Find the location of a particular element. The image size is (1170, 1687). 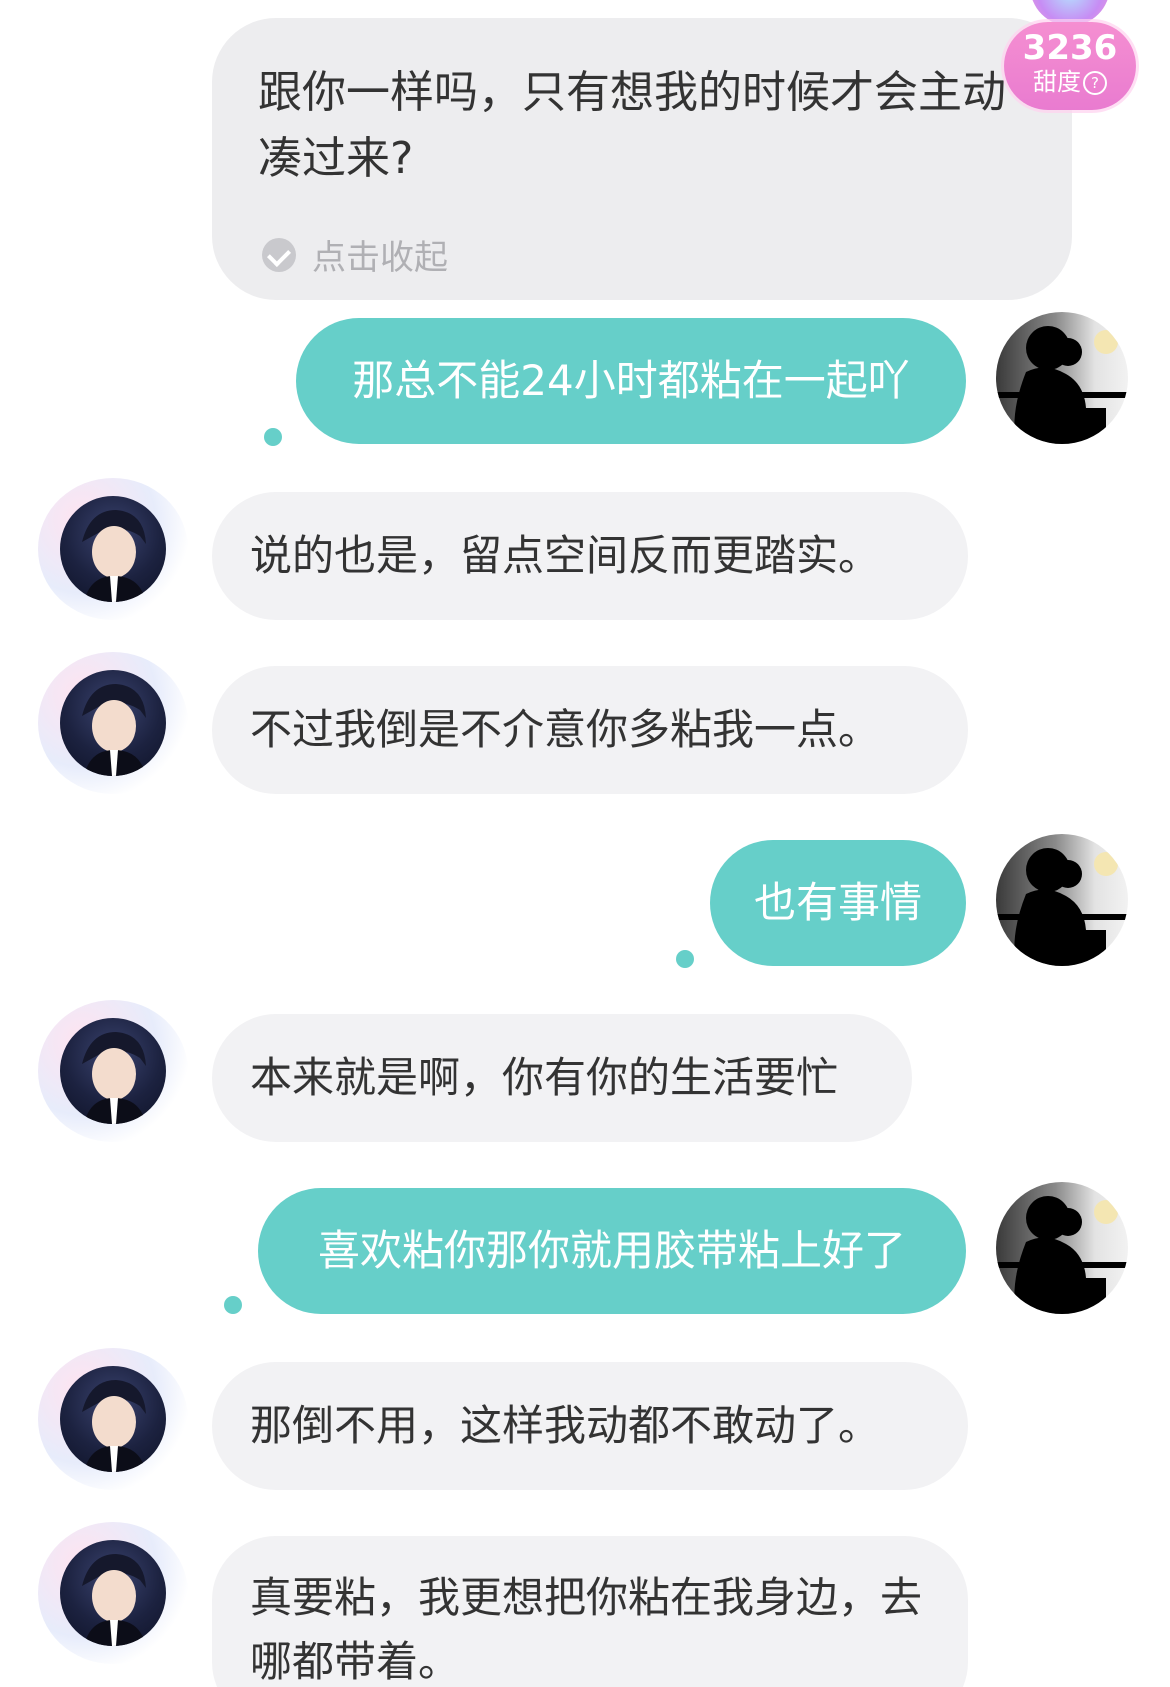

sweetness-value: 3236 is located at coordinates (1070, 48).